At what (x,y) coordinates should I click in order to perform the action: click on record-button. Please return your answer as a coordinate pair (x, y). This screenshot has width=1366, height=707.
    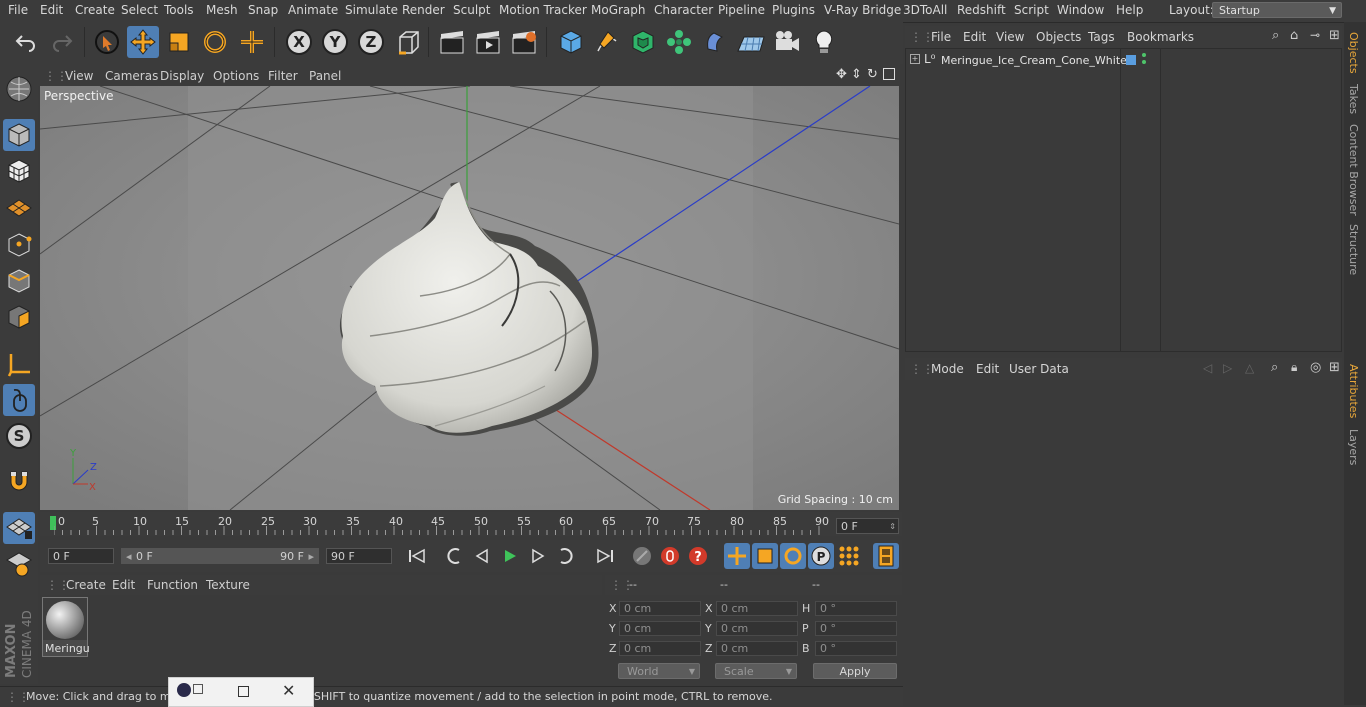
    Looking at the image, I should click on (670, 556).